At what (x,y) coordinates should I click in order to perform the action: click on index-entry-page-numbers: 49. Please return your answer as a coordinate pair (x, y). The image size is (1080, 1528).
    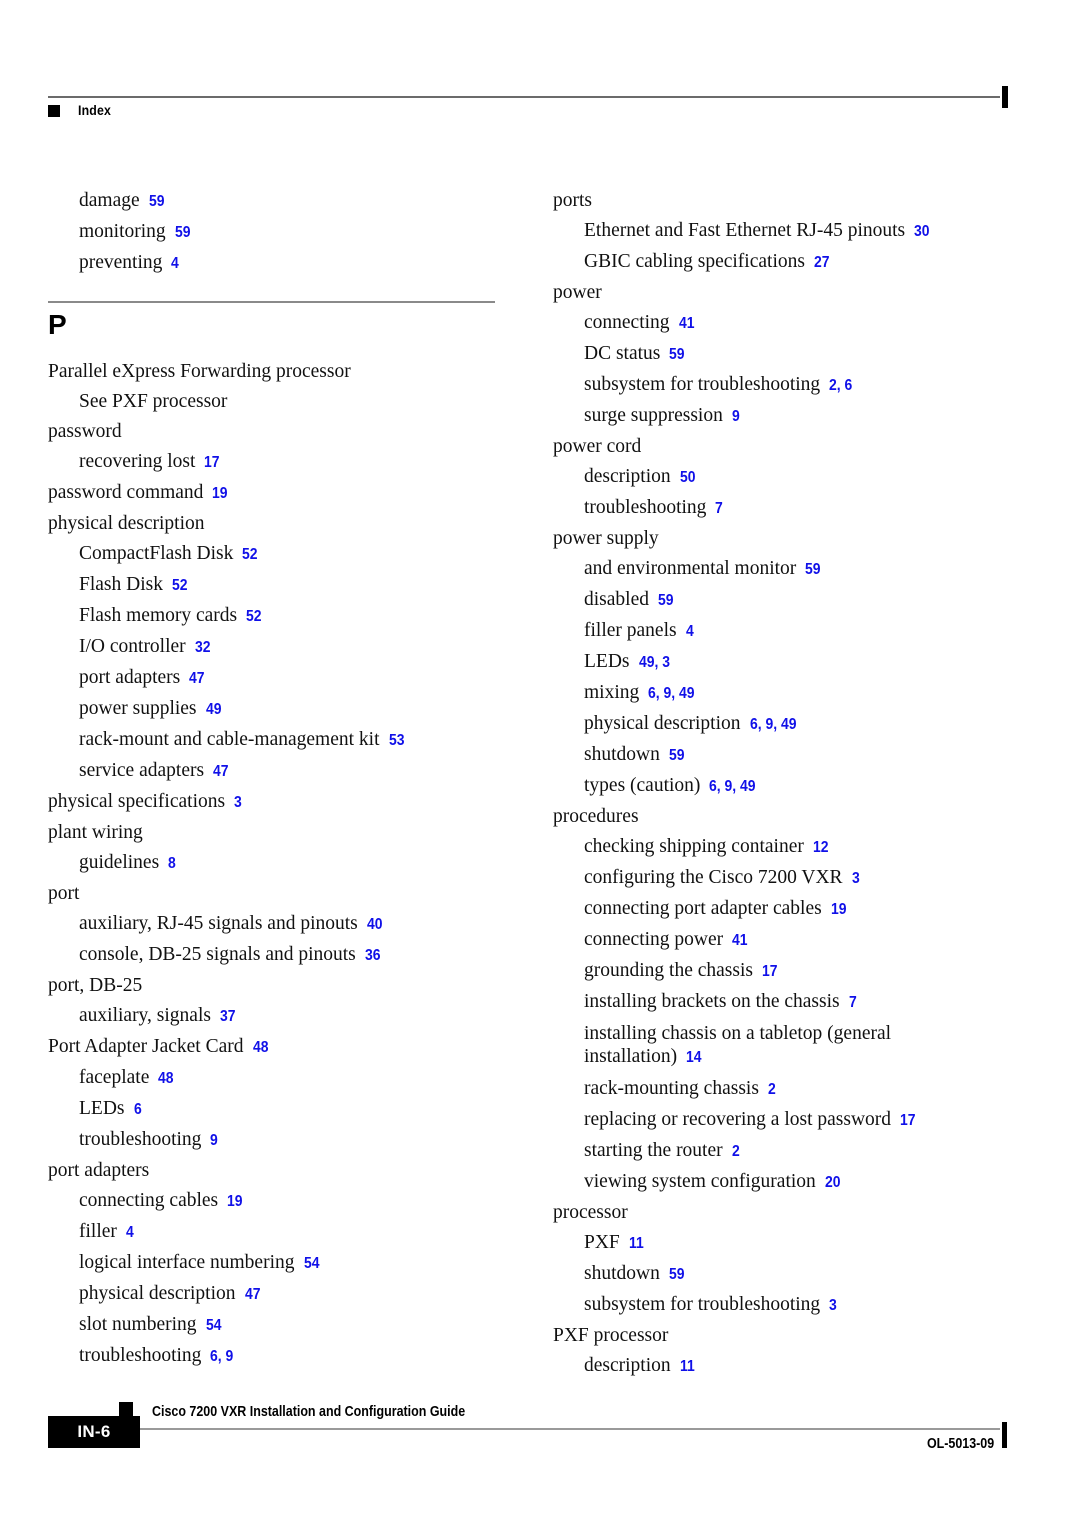
    Looking at the image, I should click on (214, 710).